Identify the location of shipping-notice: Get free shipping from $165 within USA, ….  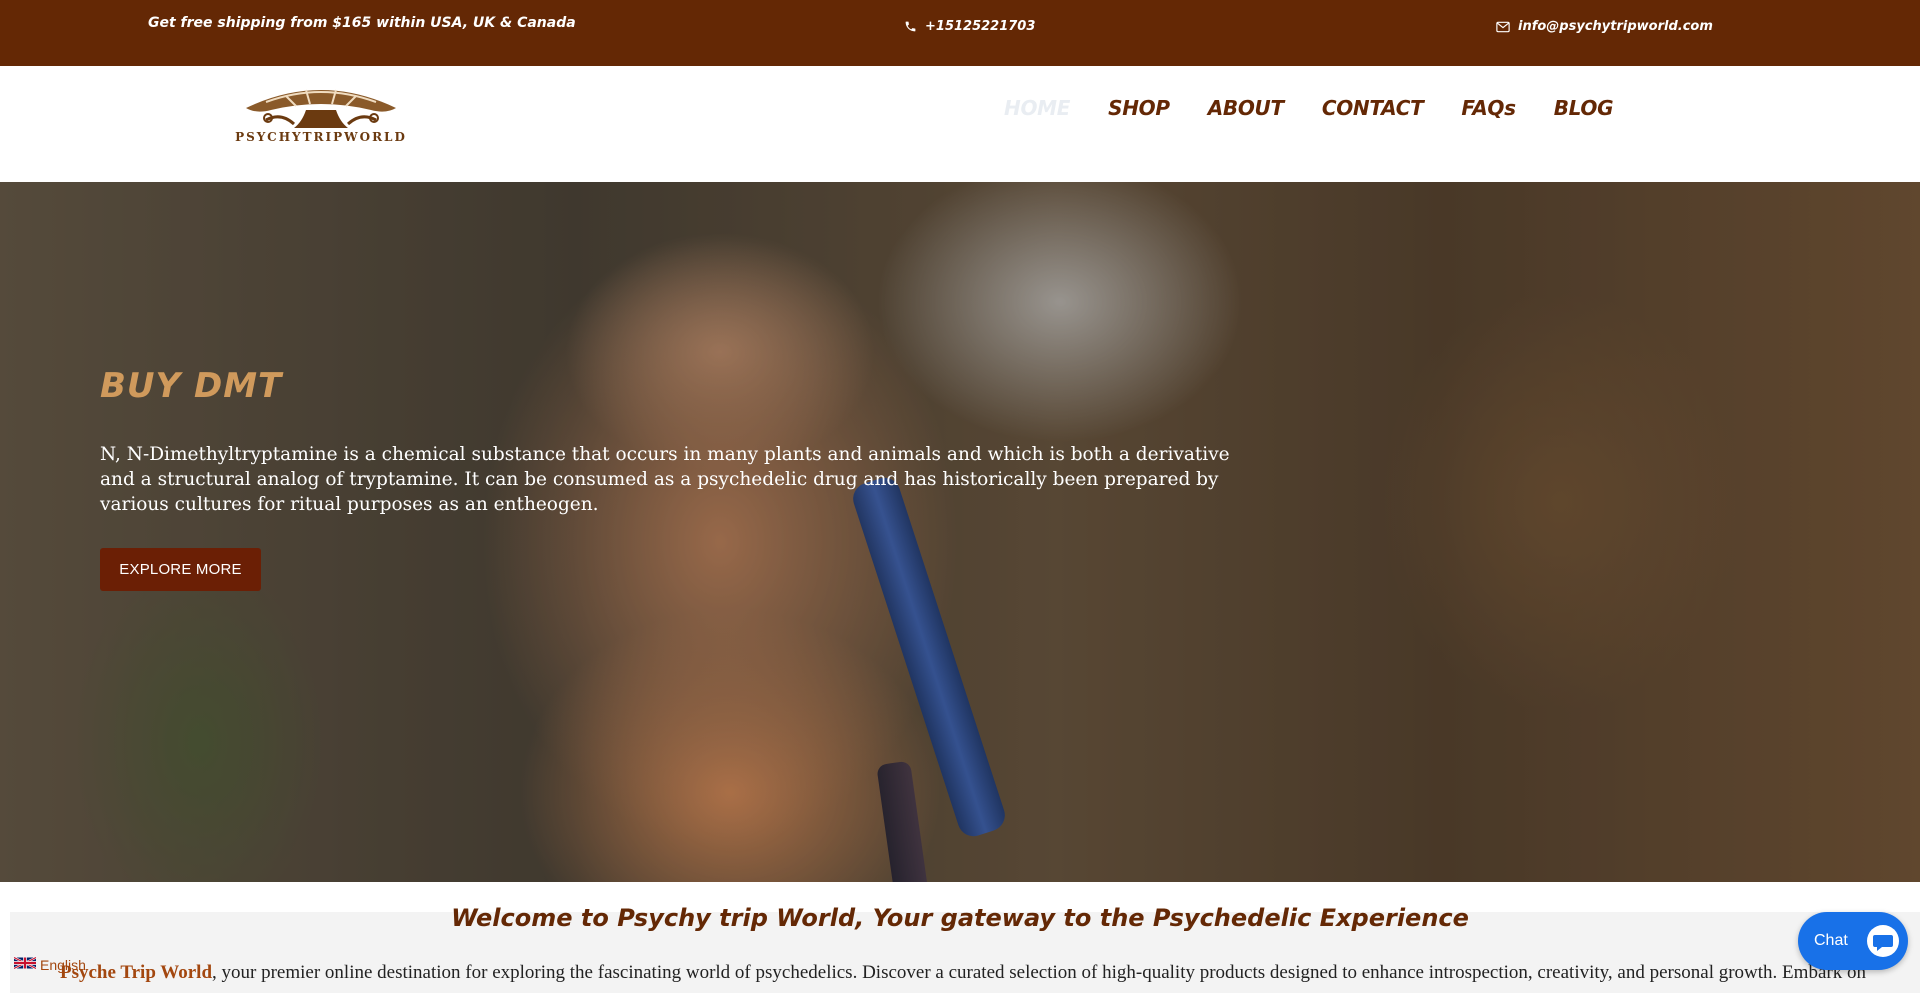
(362, 23).